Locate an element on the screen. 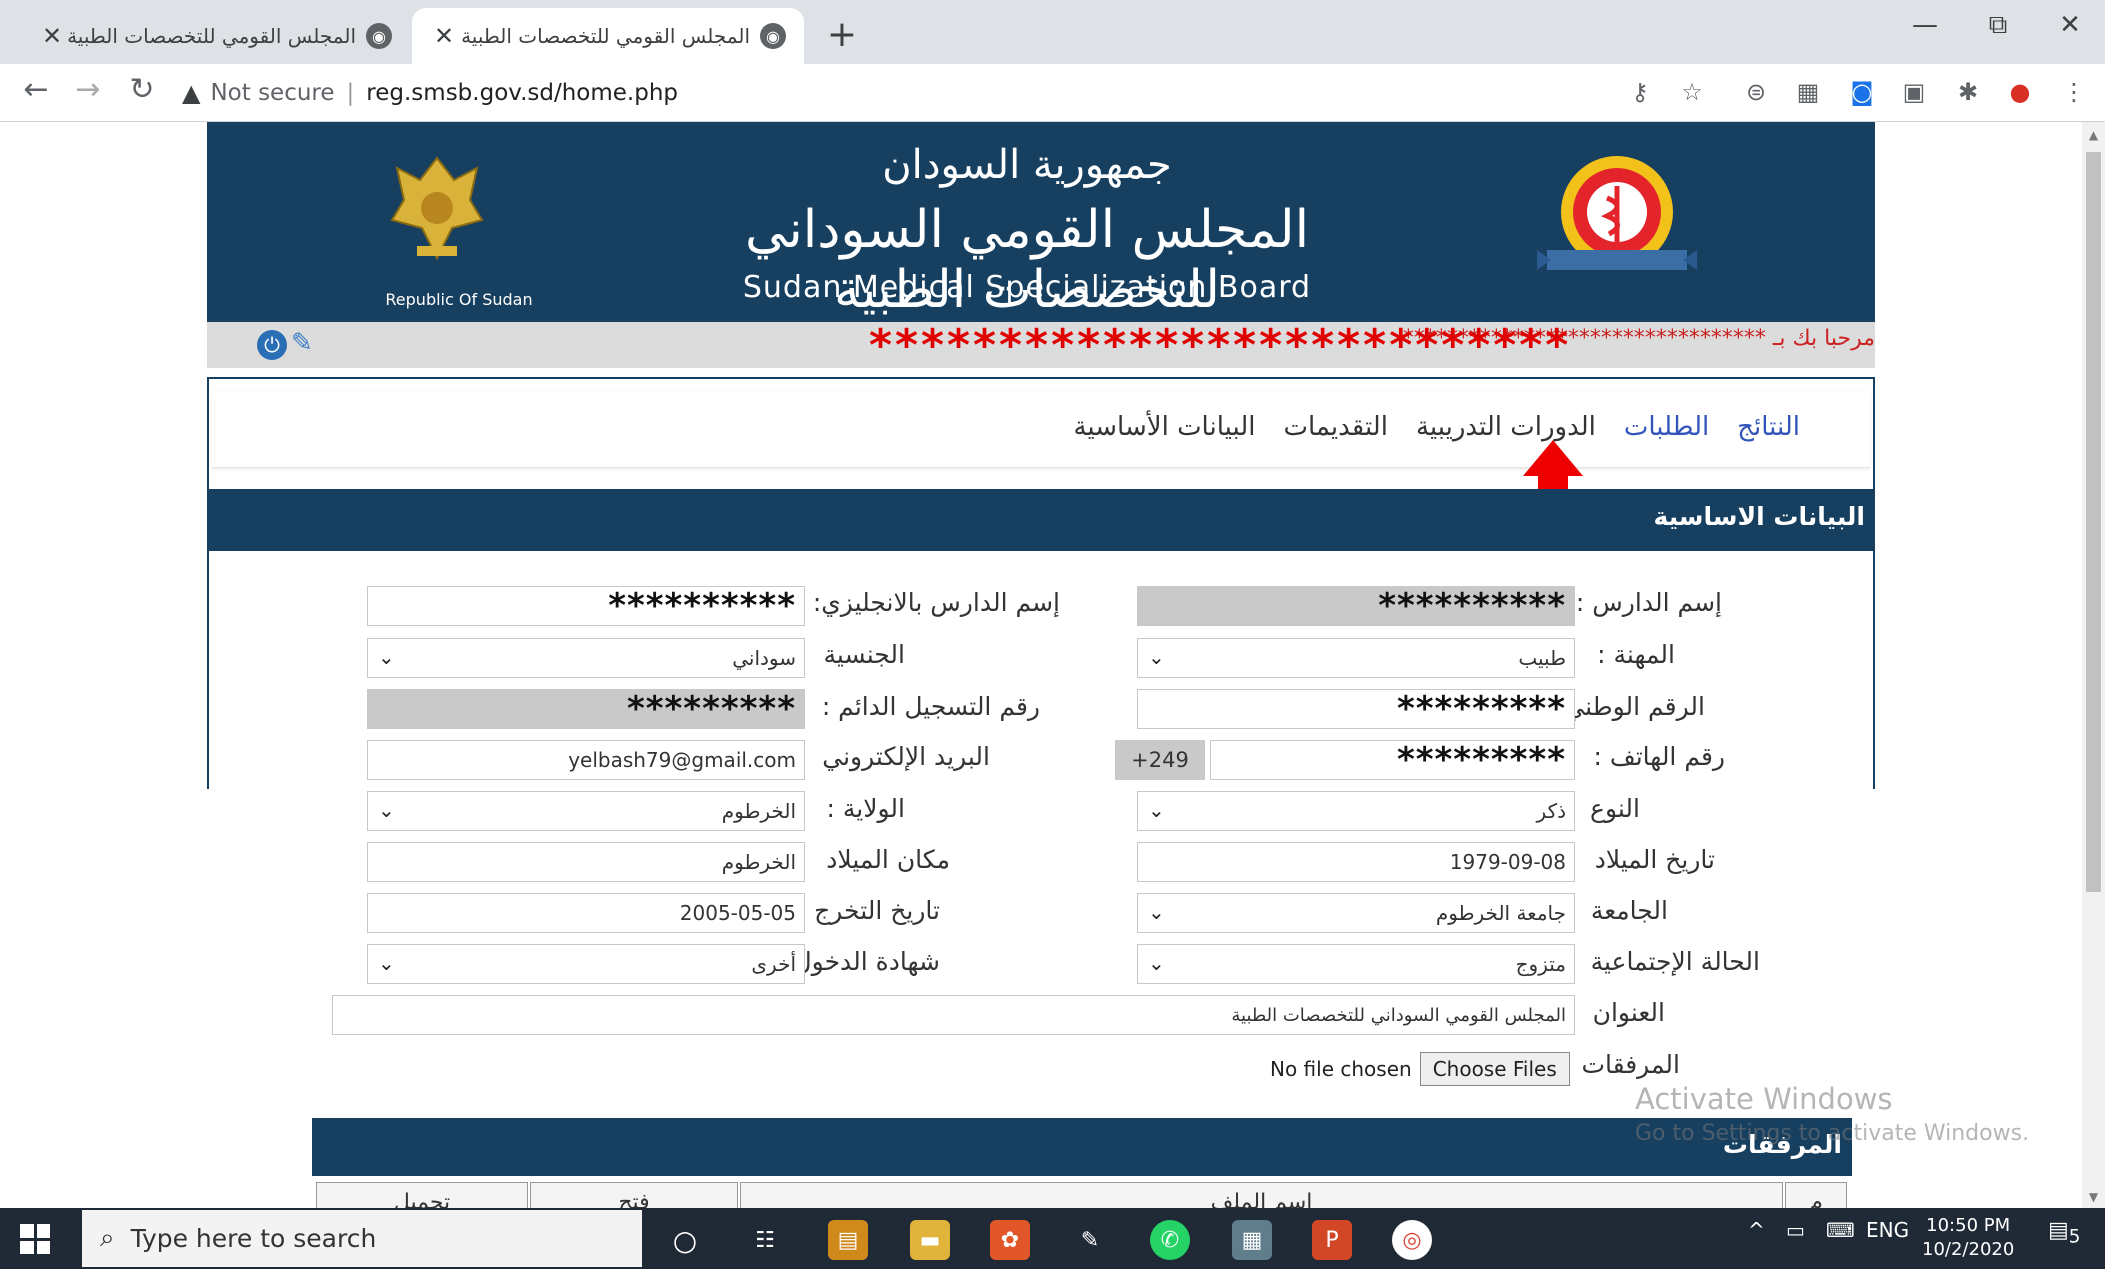 The height and width of the screenshot is (1269, 2105). birth-date-field: 1979-09-08 is located at coordinates (1356, 862).